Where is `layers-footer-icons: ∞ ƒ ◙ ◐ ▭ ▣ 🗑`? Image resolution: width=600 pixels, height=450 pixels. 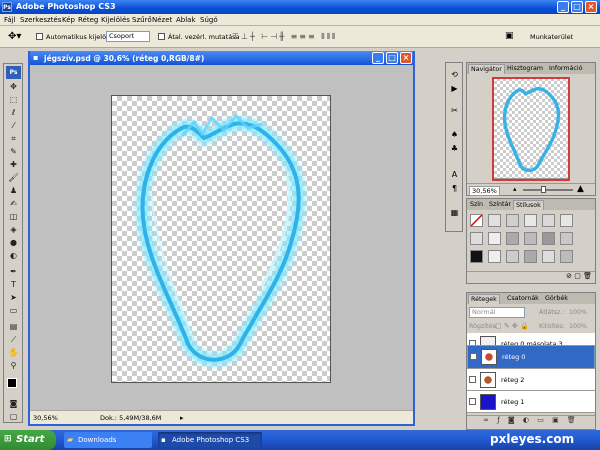 layers-footer-icons: ∞ ƒ ◙ ◐ ▭ ▣ 🗑 is located at coordinates (531, 421).